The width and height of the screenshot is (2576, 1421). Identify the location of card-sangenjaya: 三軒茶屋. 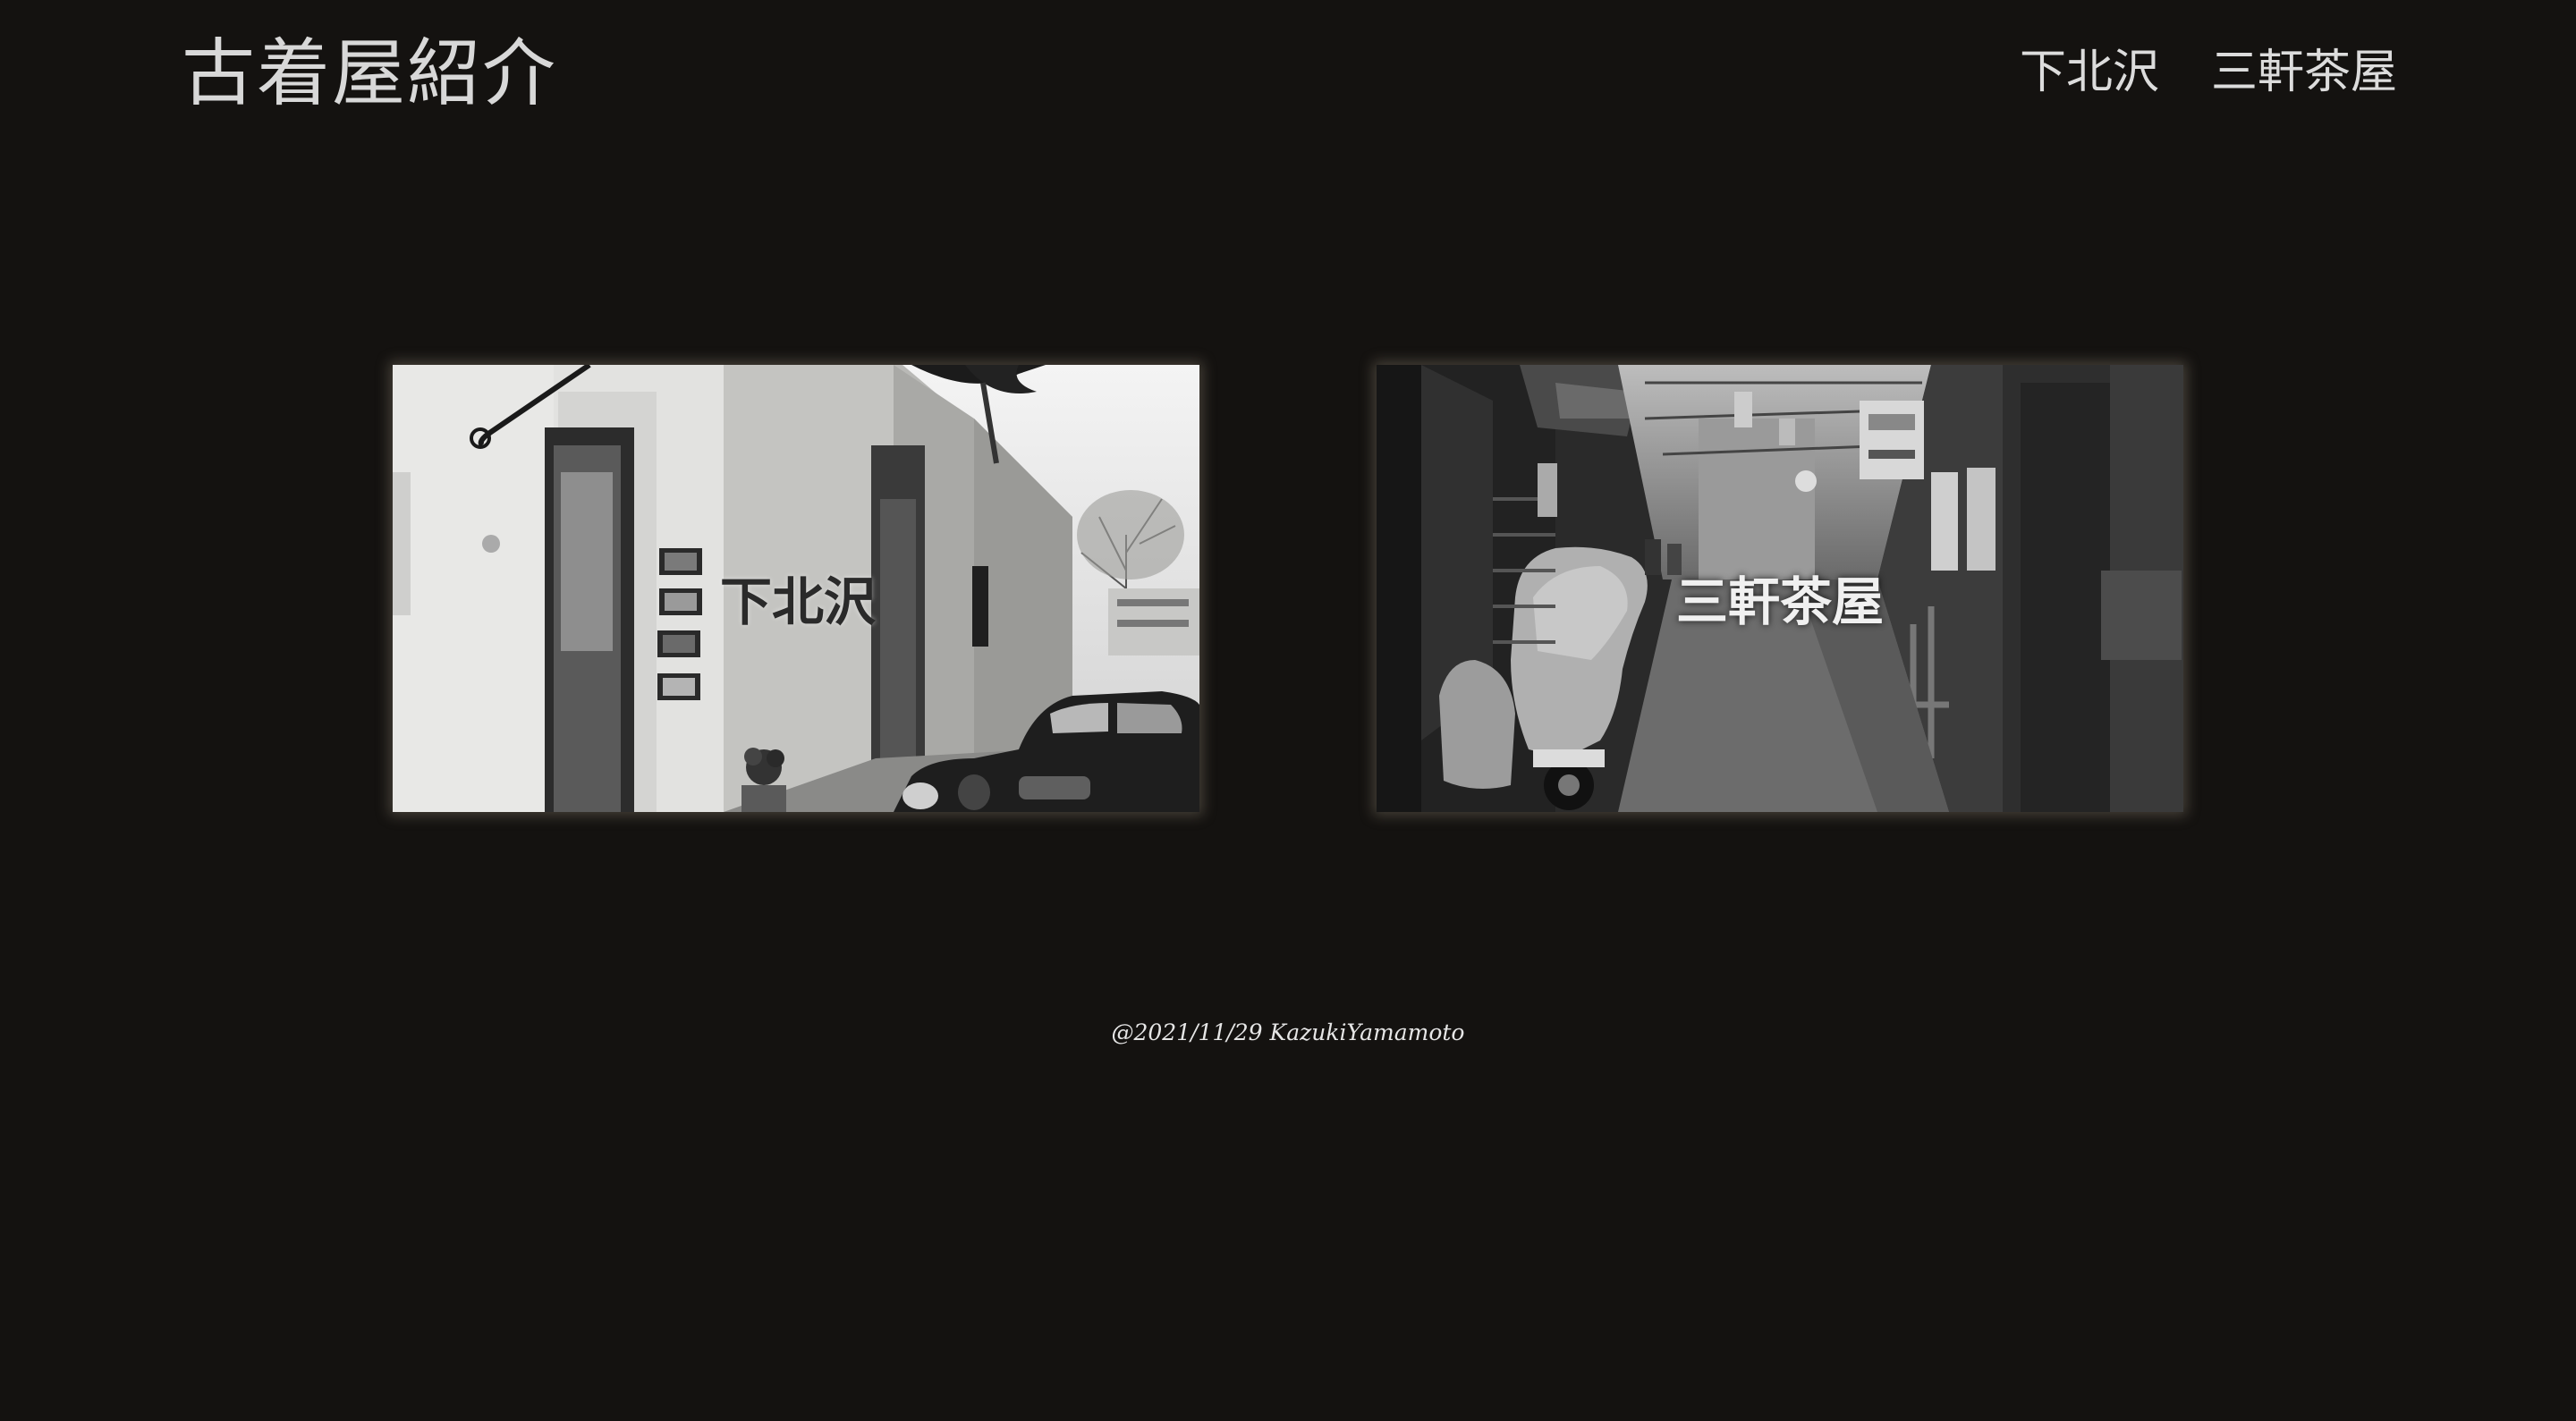
(1780, 588).